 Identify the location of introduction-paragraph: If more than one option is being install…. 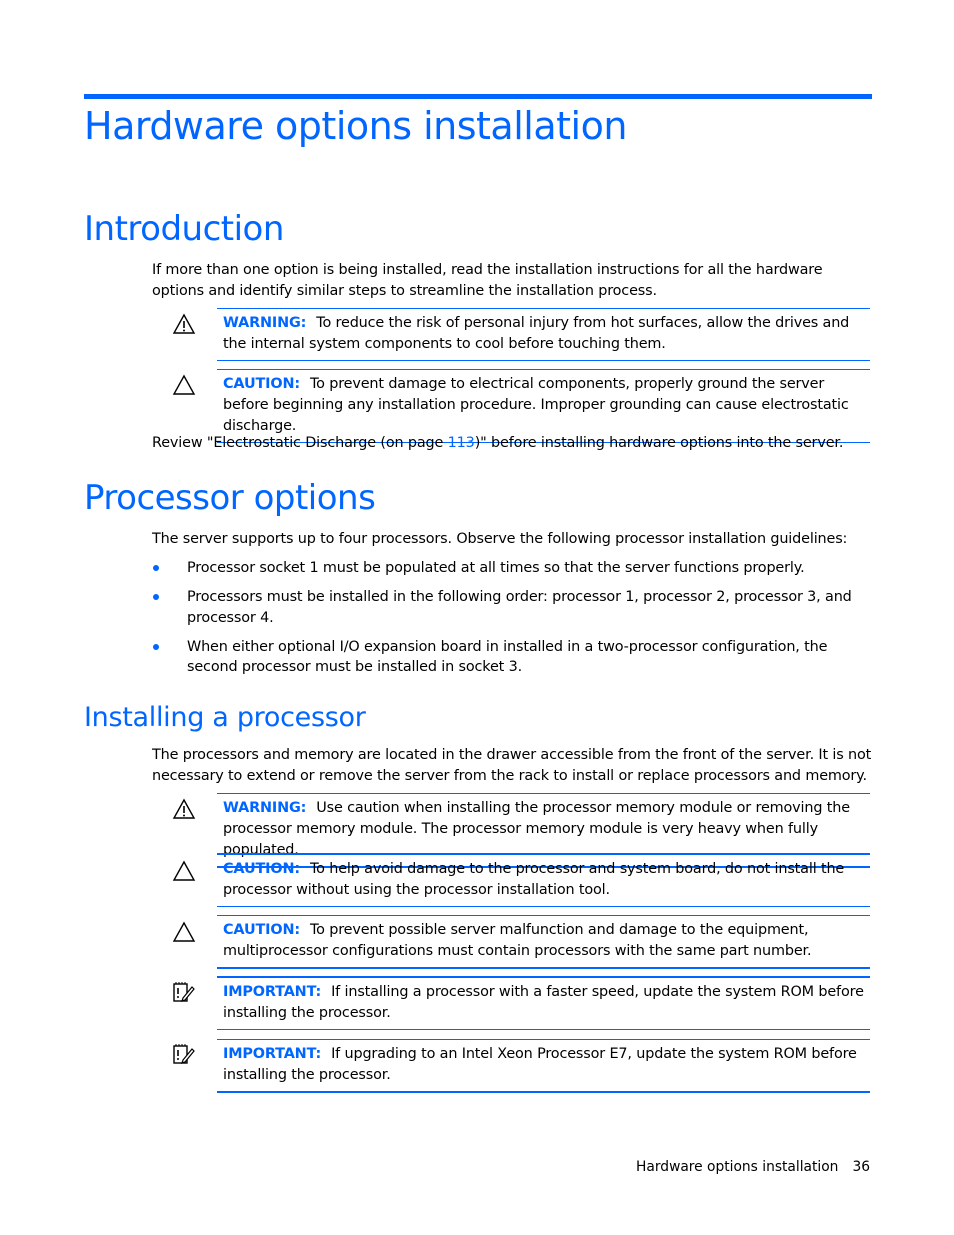
(487, 280).